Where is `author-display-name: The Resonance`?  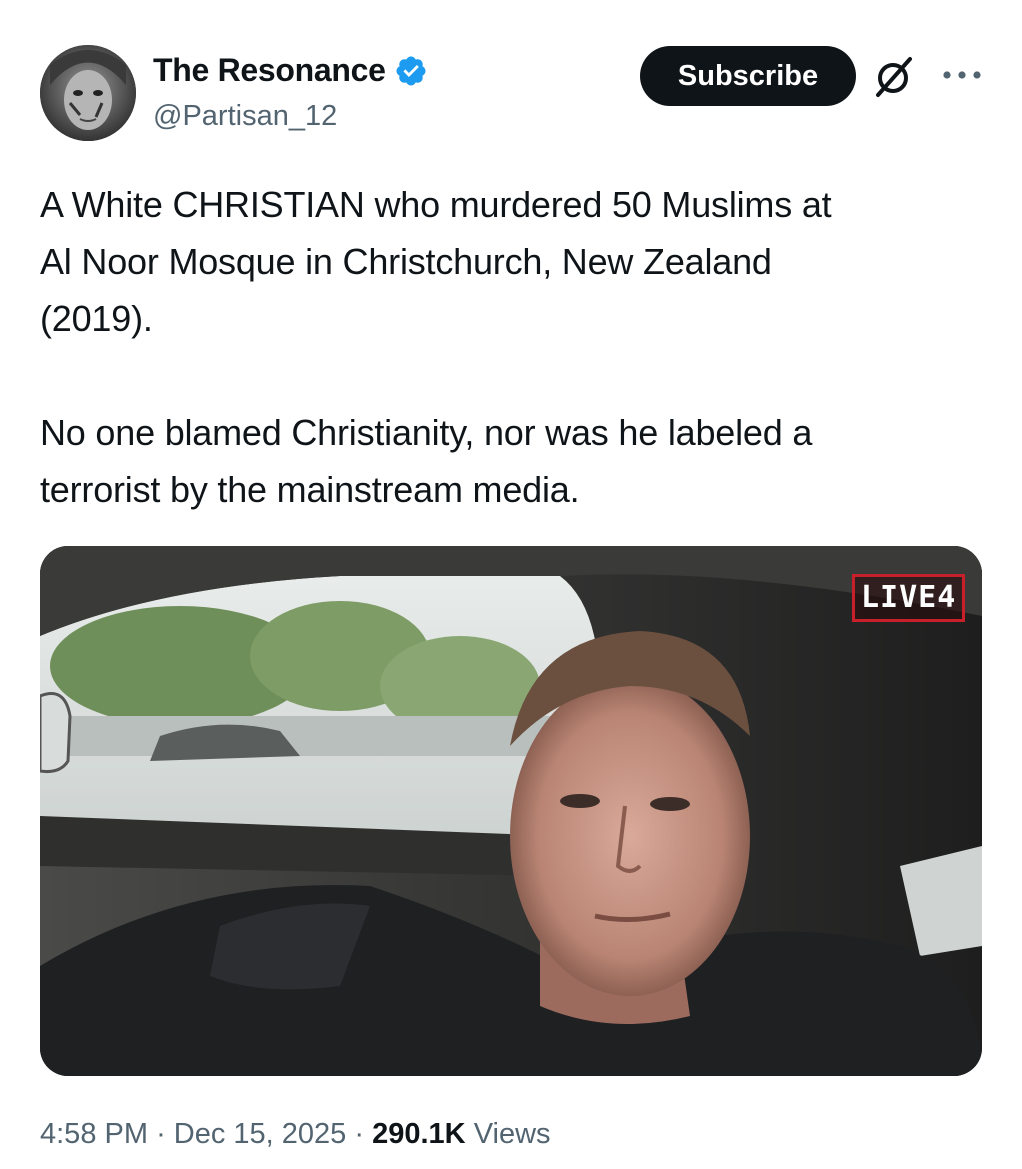
author-display-name: The Resonance is located at coordinates (269, 70).